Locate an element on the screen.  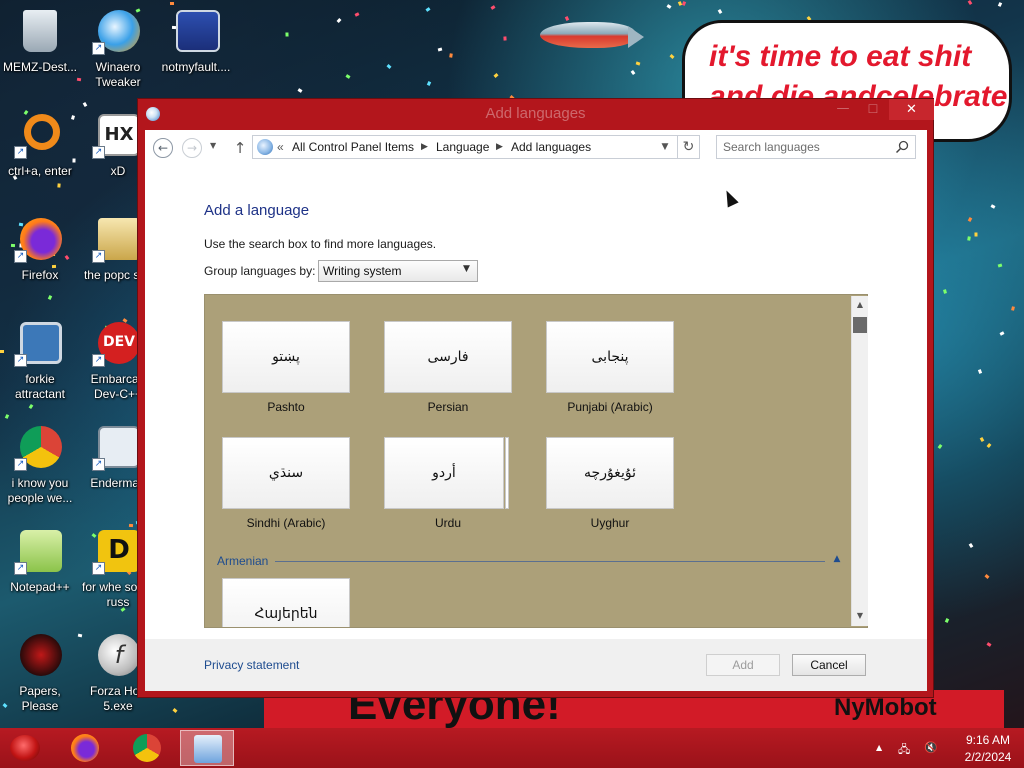
desktop-icon-label: ctrl+a, enter is located at coordinates (40, 171).